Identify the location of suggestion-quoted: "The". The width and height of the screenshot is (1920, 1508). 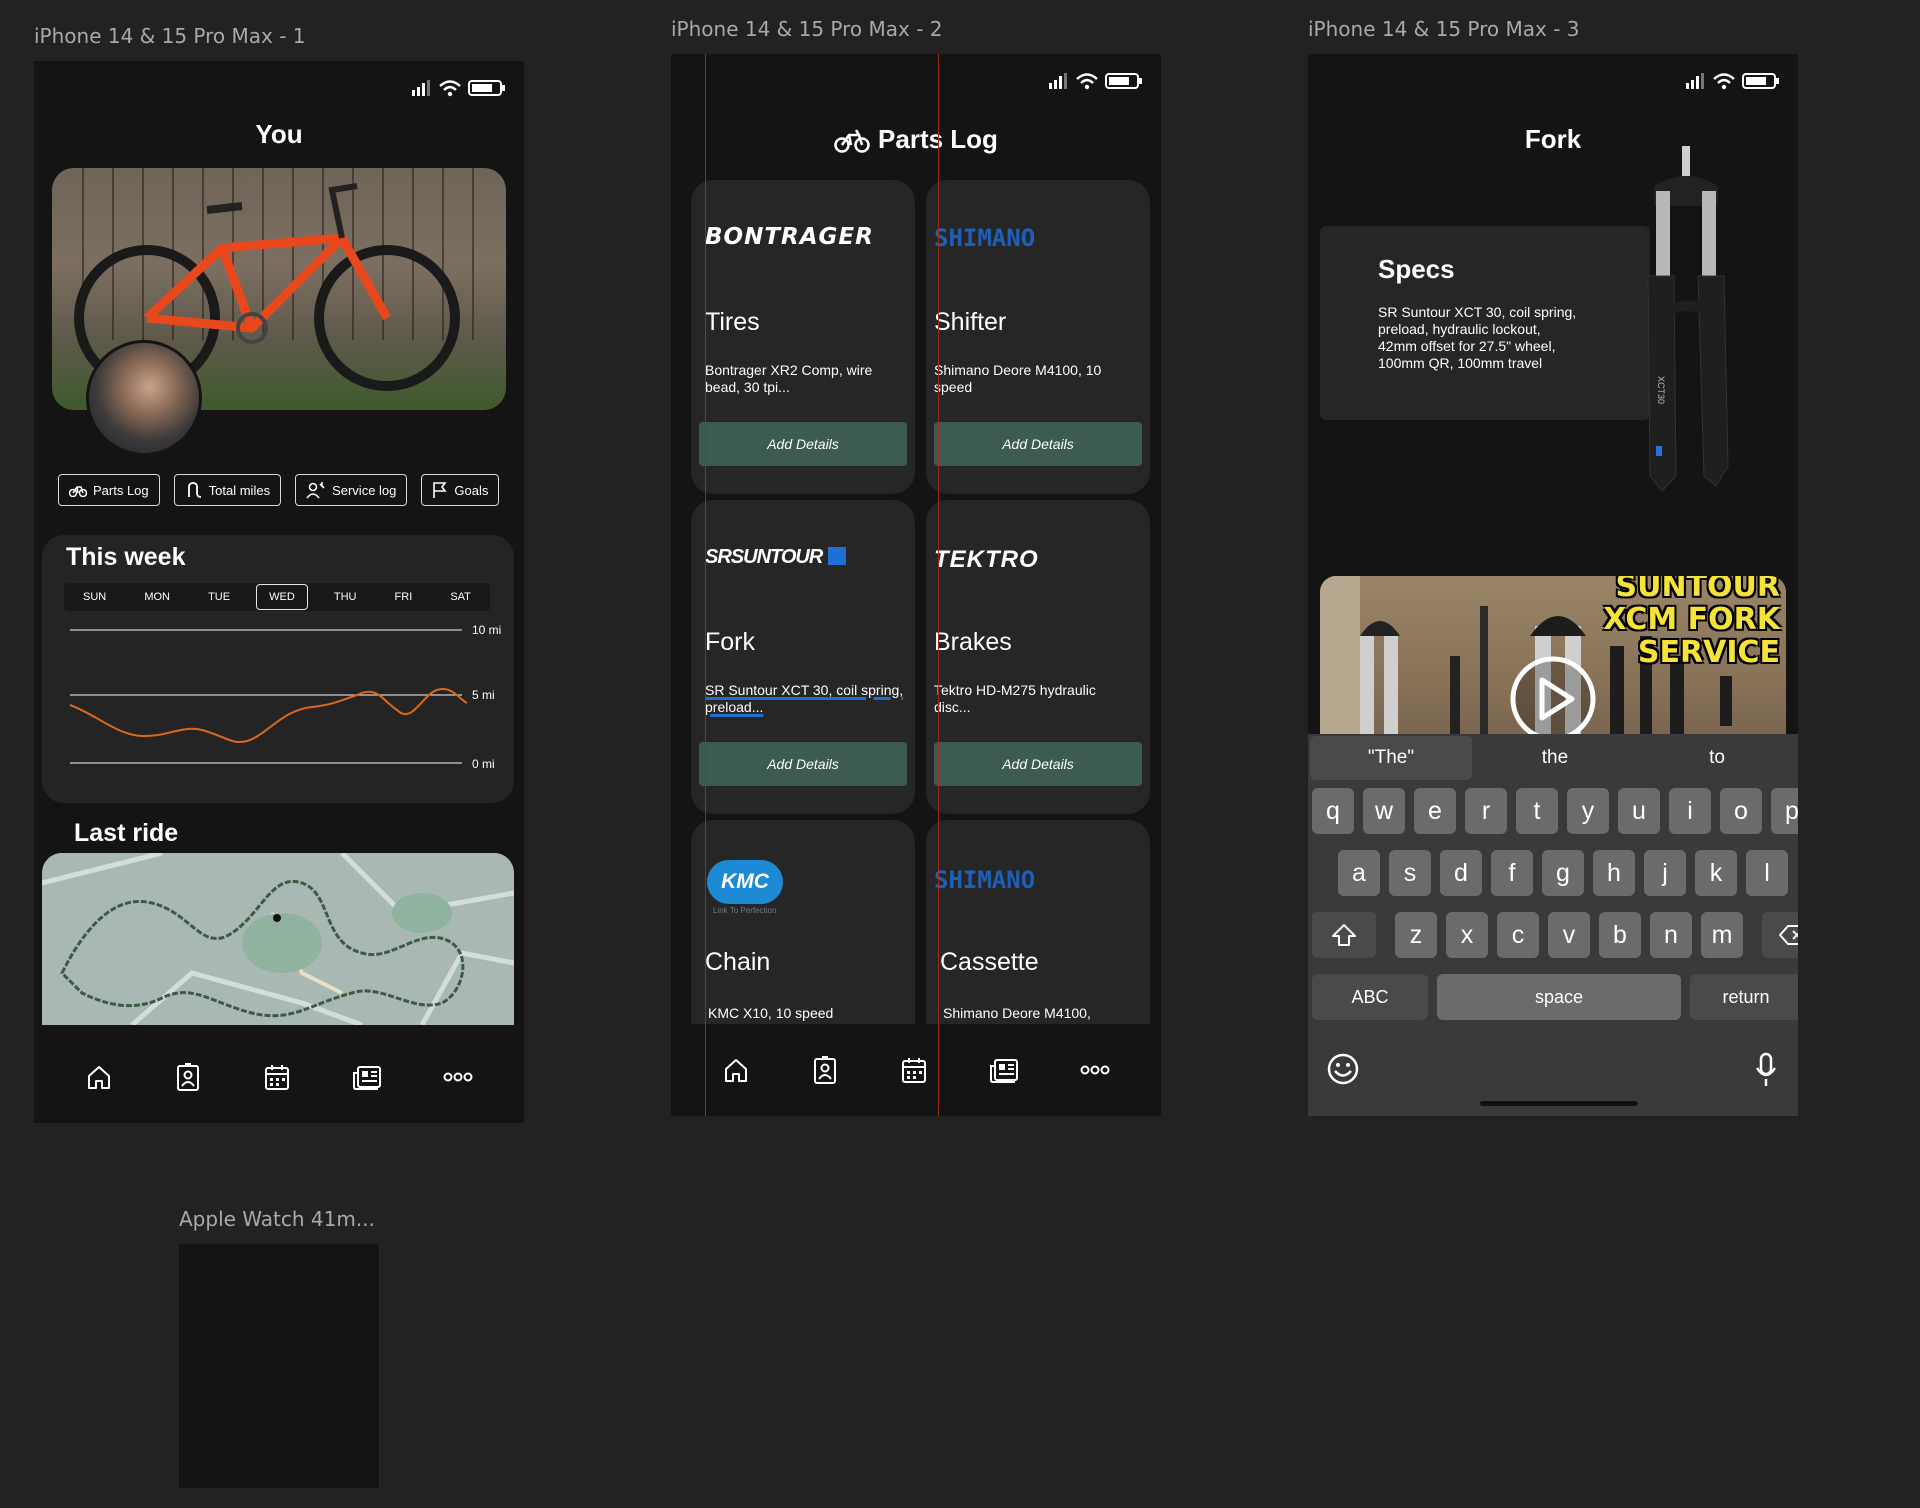
(1391, 758).